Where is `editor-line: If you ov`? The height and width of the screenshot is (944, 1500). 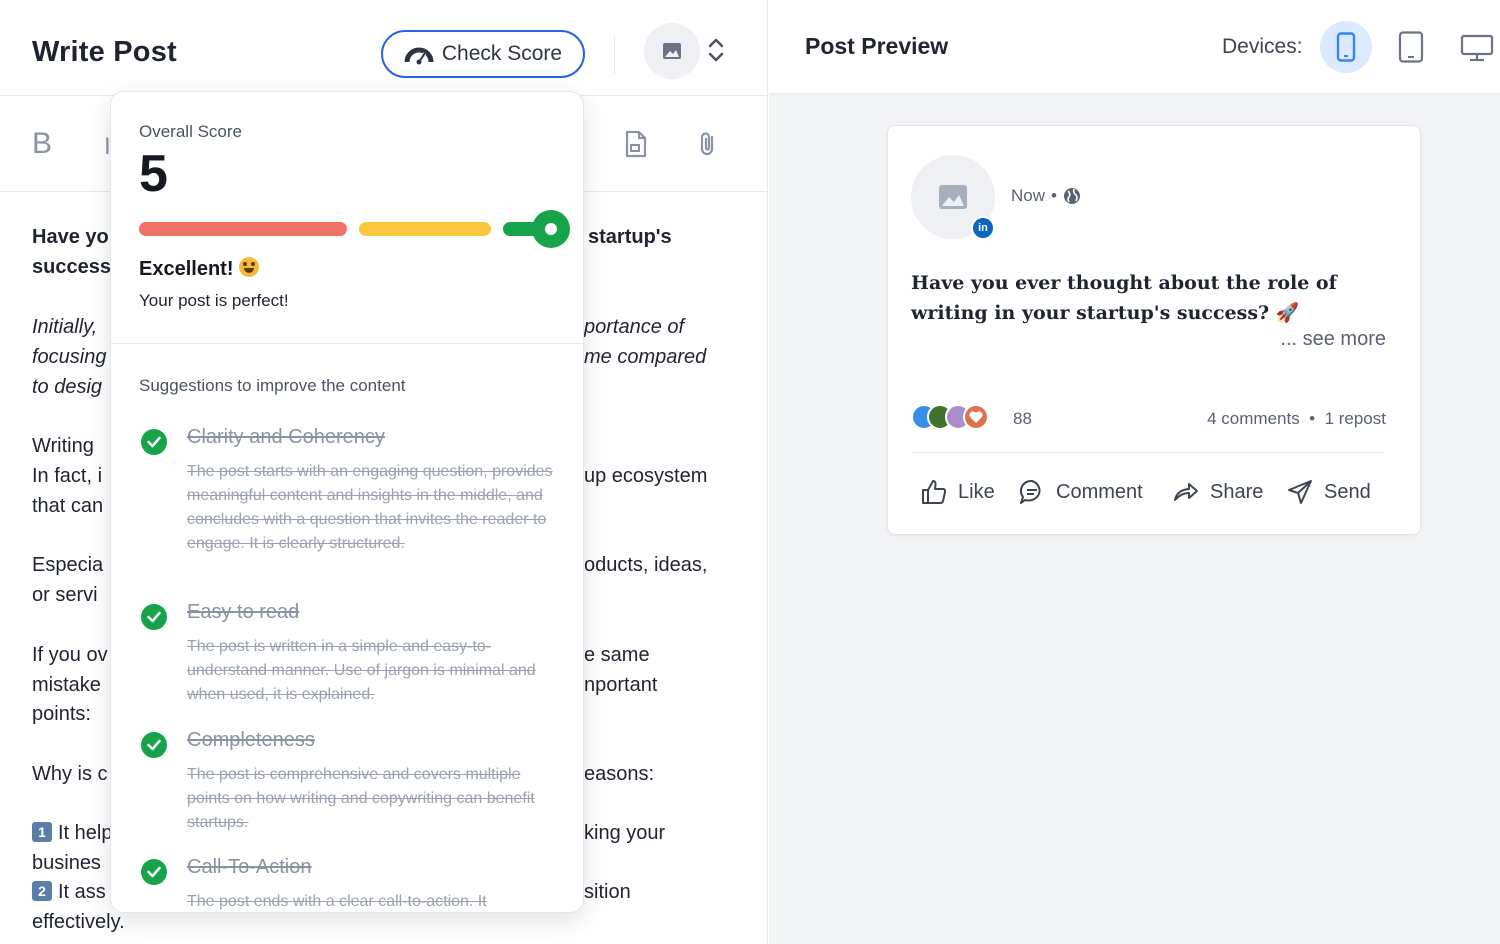 editor-line: If you ov is located at coordinates (70, 655).